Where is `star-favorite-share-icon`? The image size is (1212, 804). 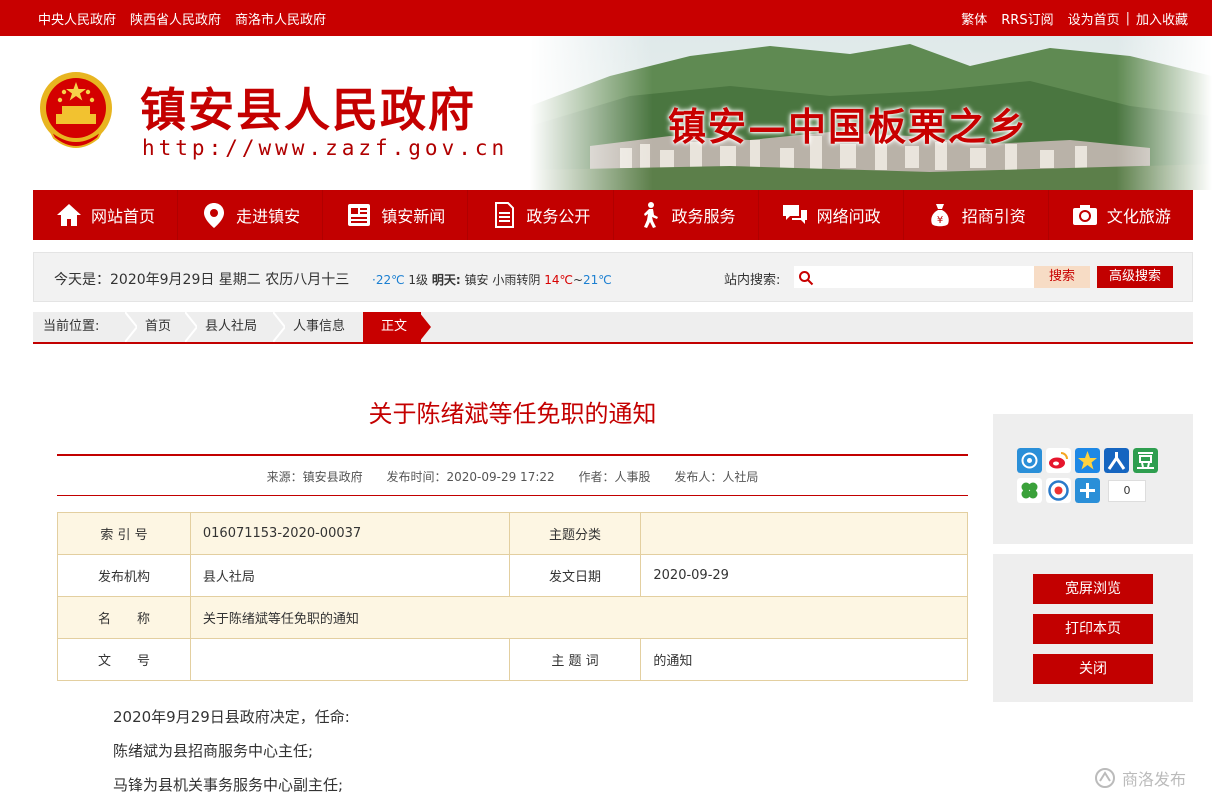
star-favorite-share-icon is located at coordinates (1087, 460).